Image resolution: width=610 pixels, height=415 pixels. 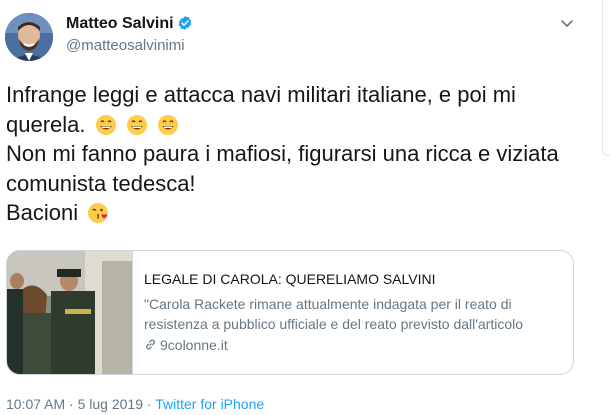 What do you see at coordinates (150, 344) in the screenshot?
I see `link-icon` at bounding box center [150, 344].